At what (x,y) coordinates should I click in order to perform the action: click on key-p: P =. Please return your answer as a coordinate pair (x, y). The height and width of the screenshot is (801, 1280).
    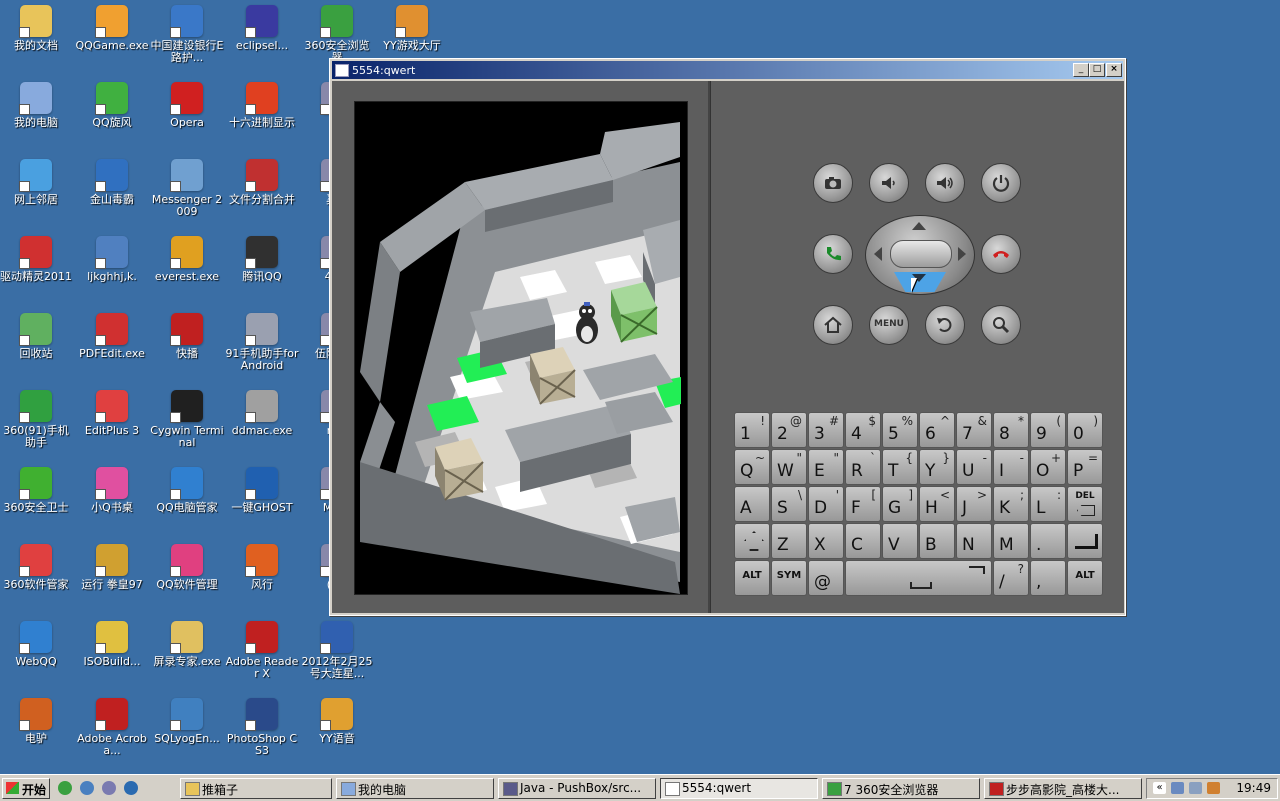
    Looking at the image, I should click on (1085, 467).